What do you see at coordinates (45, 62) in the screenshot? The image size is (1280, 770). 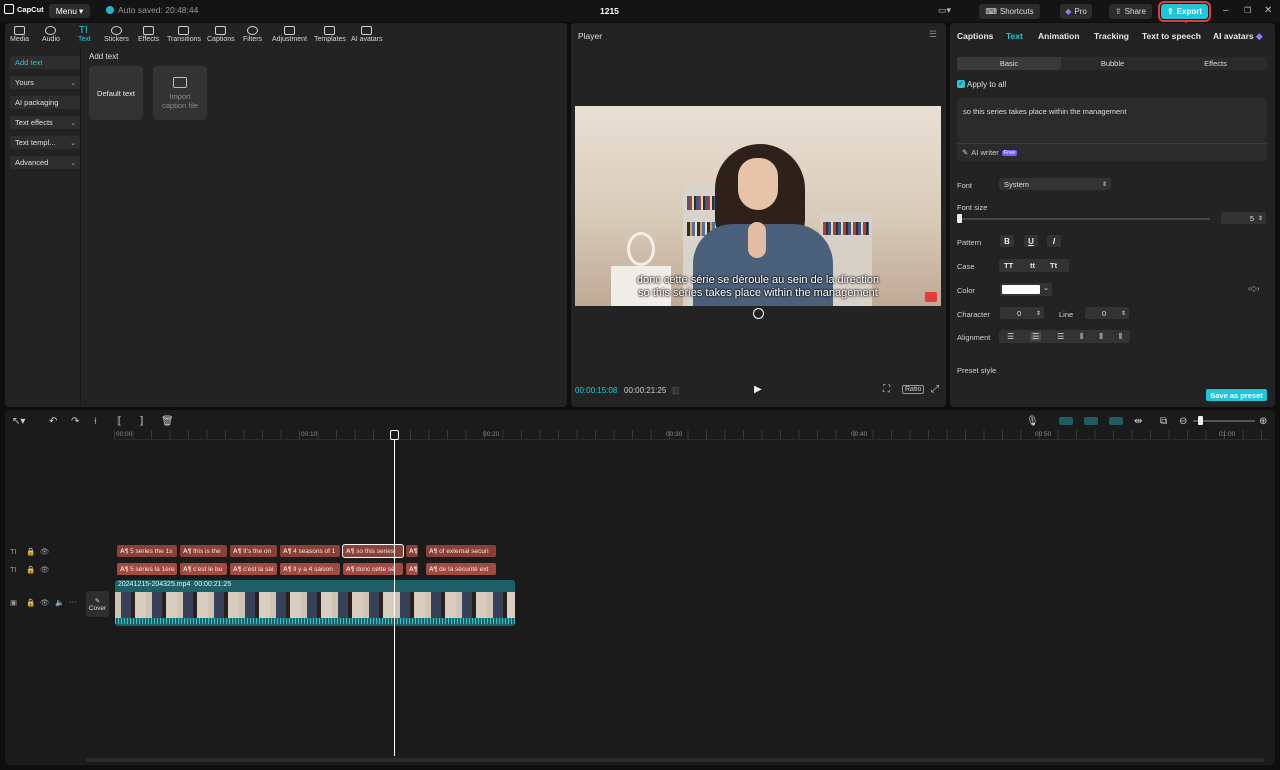 I see `sidebar-item-add-text: Add text` at bounding box center [45, 62].